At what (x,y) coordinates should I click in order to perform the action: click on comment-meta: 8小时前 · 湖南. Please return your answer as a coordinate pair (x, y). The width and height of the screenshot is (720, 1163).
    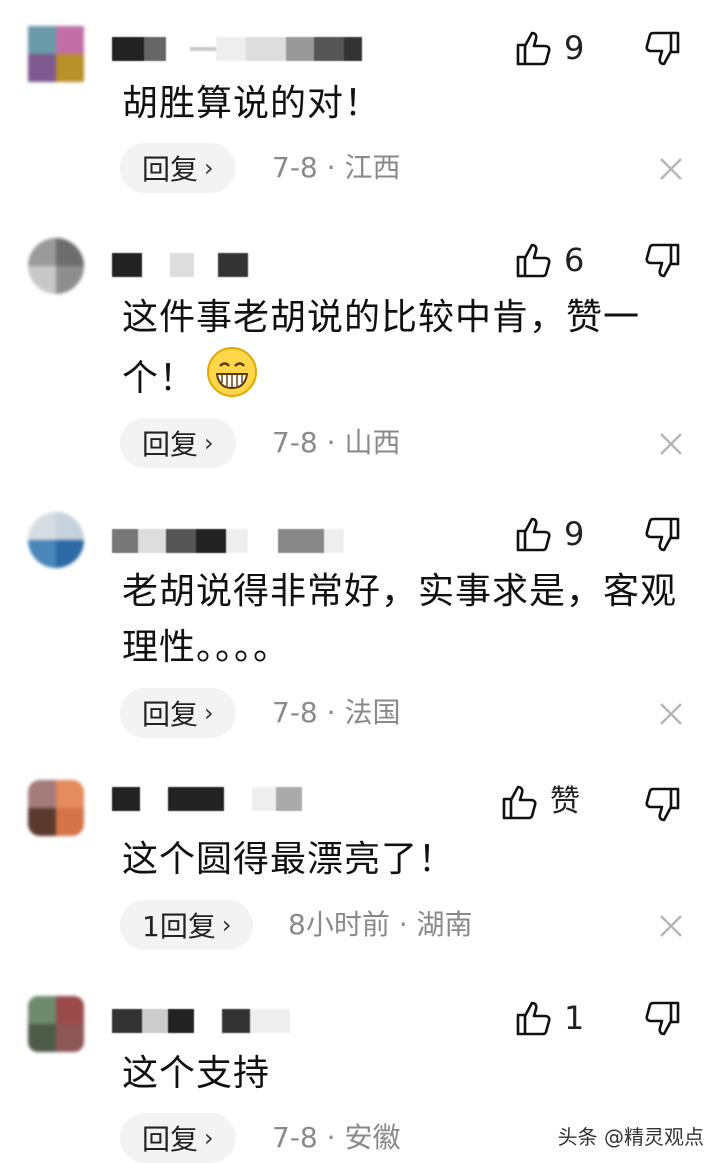
    Looking at the image, I should click on (380, 925).